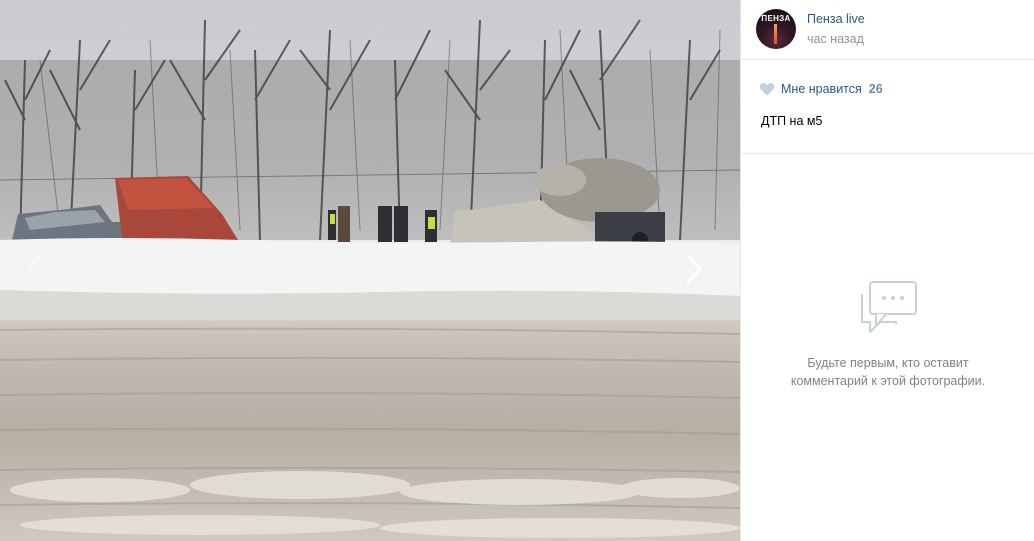 This screenshot has height=541, width=1034. What do you see at coordinates (888, 381) in the screenshot?
I see `empty-comments-line2: комментарий к этой фотографии.` at bounding box center [888, 381].